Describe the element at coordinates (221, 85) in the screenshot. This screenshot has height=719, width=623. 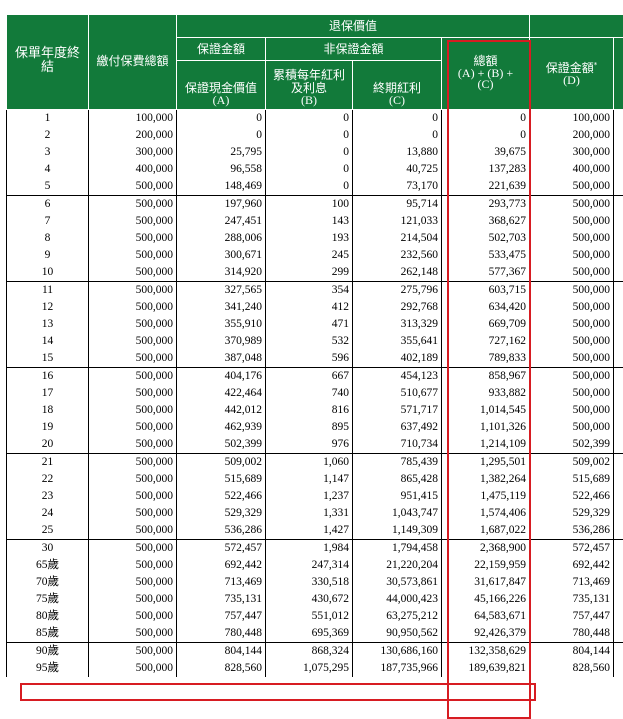
I see `header-guaranteed-cash-value: 保證現金價值 (A)` at that location.